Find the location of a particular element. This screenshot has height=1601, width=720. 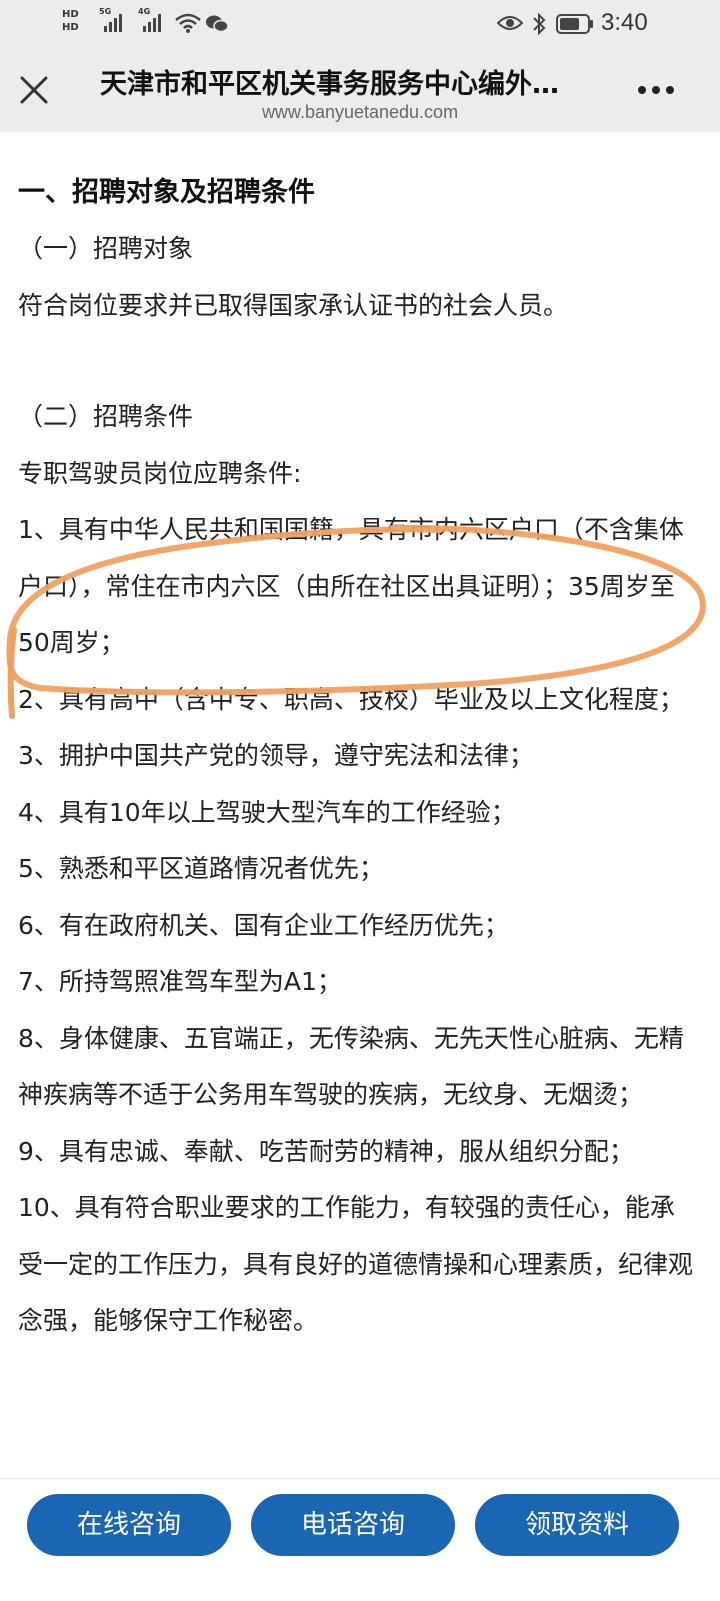

more-button is located at coordinates (657, 90).